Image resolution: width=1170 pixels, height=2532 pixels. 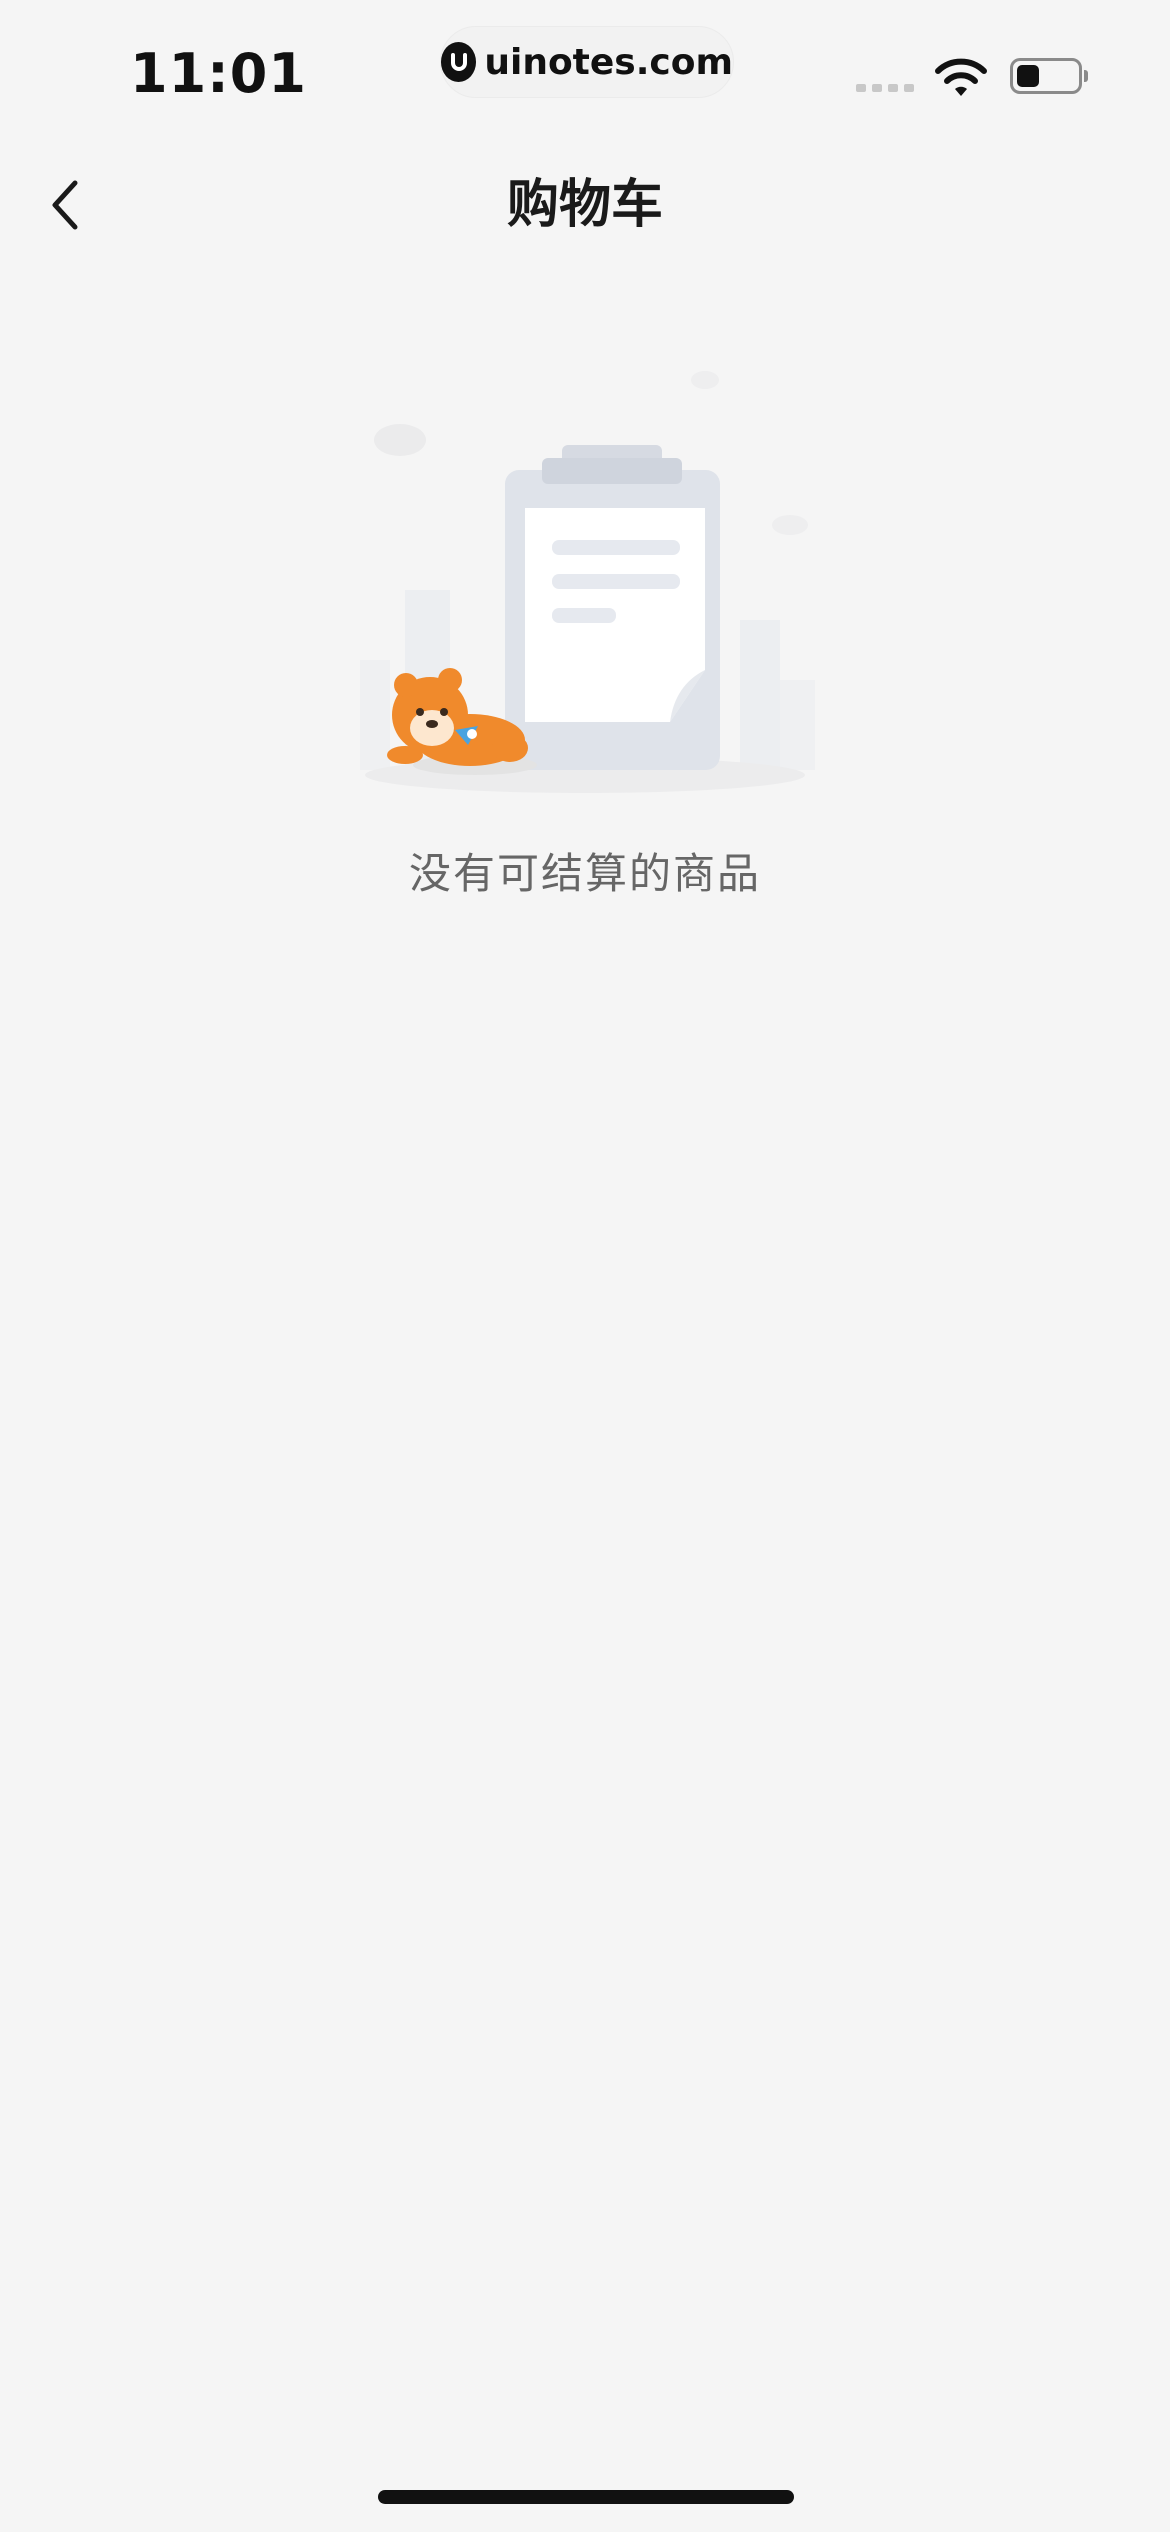 I want to click on wifi-icon, so click(x=961, y=77).